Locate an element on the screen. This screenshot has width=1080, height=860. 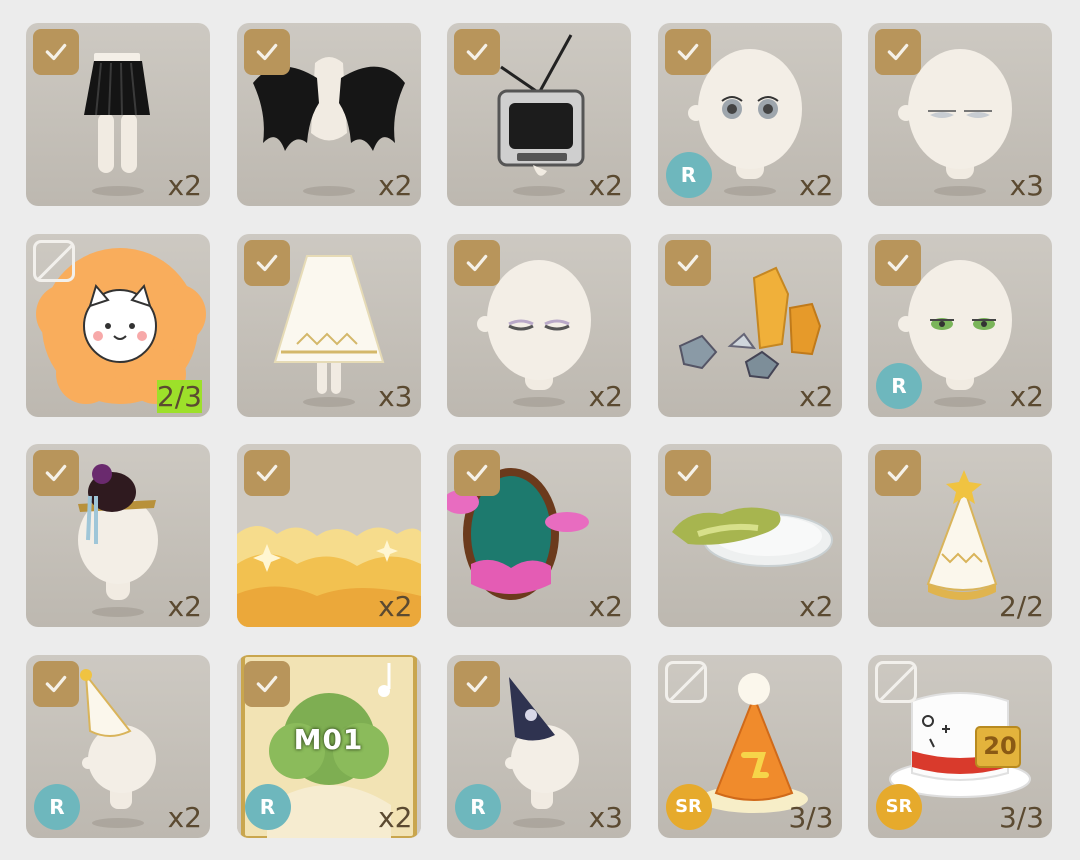
item-tile-orange-cake-hat: SR 3/3 is located at coordinates (749, 746).